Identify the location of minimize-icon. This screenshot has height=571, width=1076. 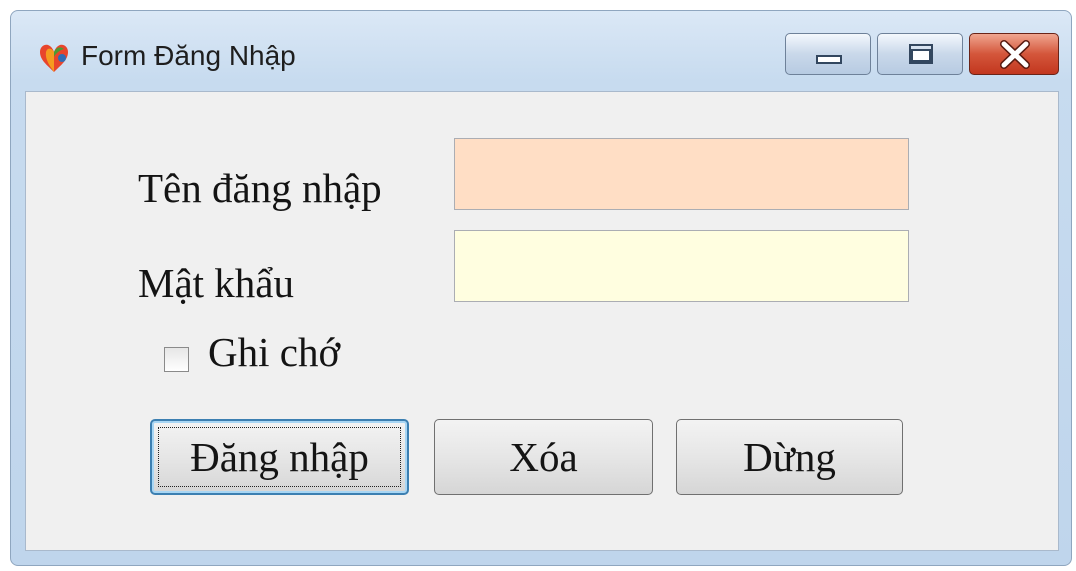
(829, 59).